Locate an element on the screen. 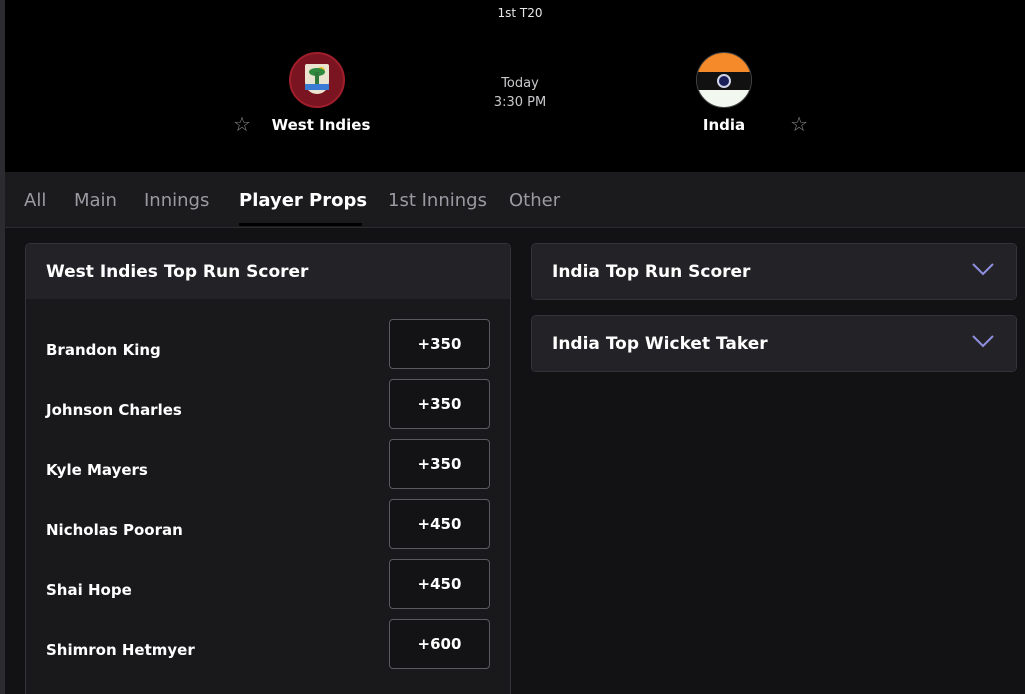 The image size is (1025, 694). selection-row: Brandon King +350 is located at coordinates (269, 349).